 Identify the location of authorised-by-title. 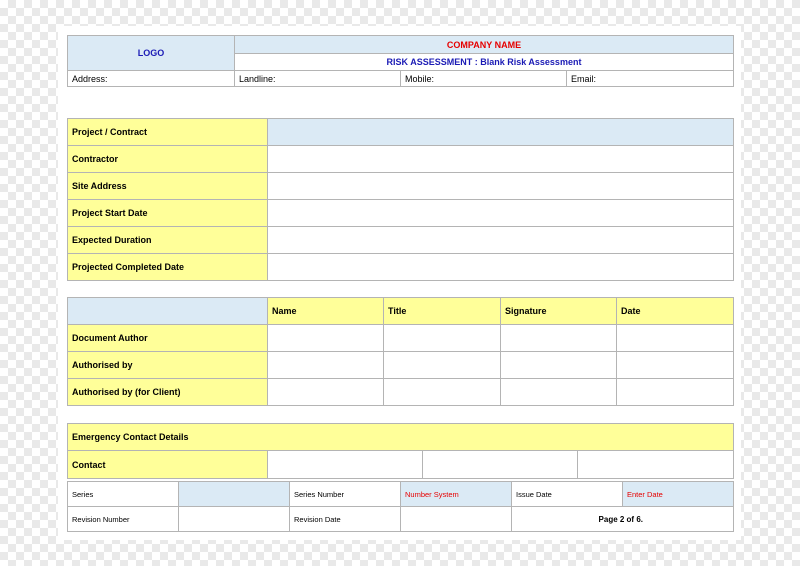
(442, 365).